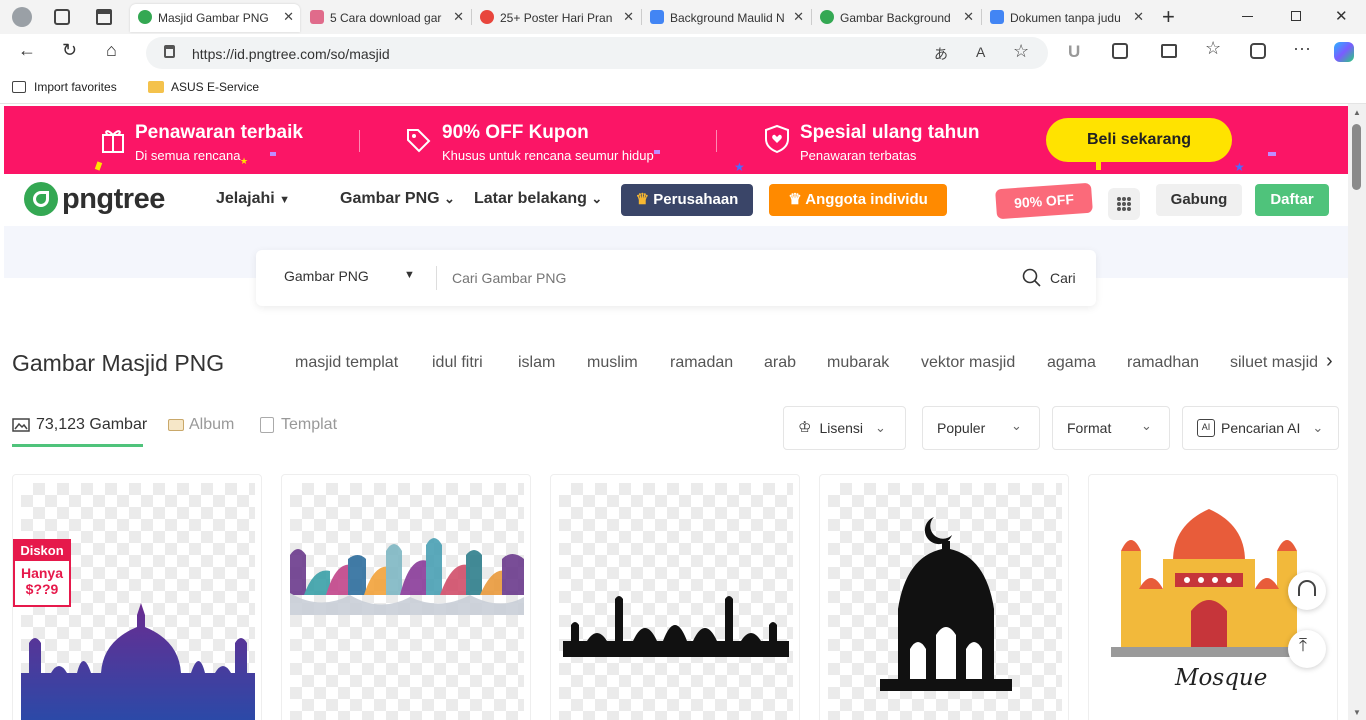 The width and height of the screenshot is (1366, 720). I want to click on scroll-up-icon: ▲, so click(1357, 112).